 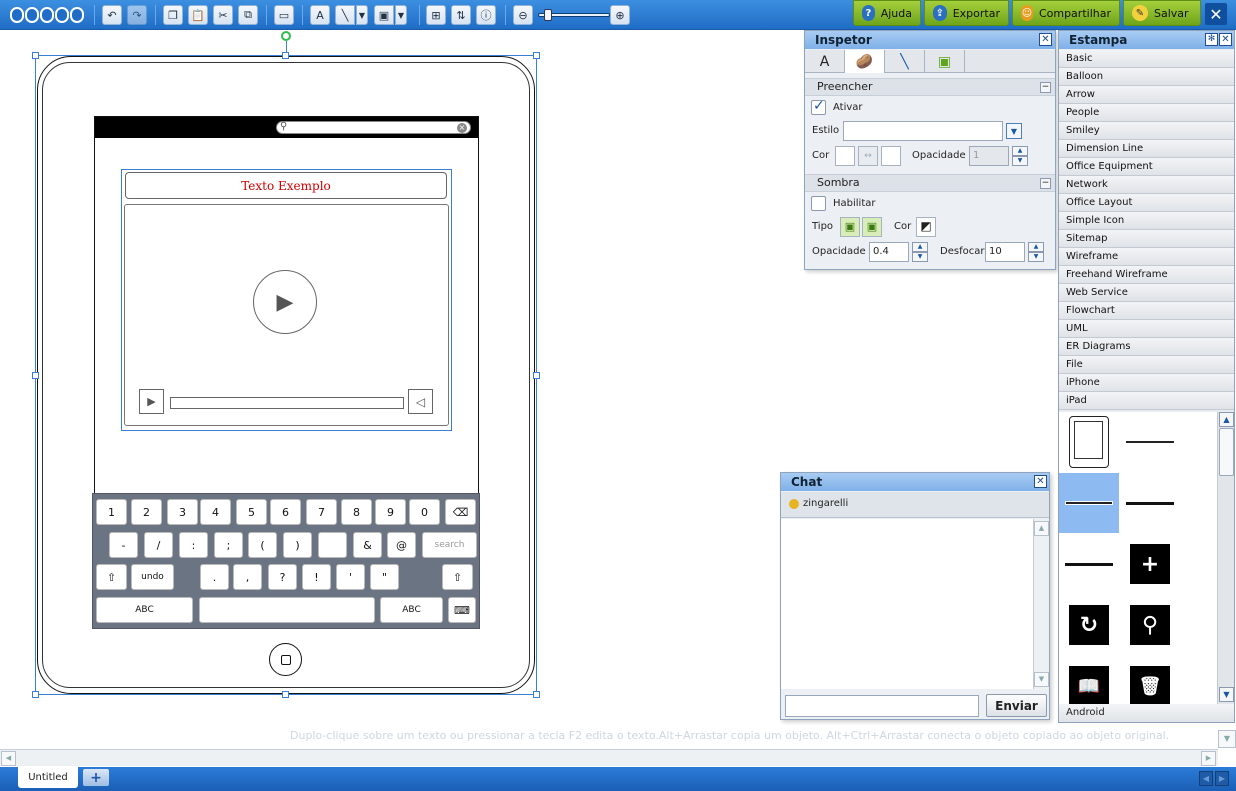 What do you see at coordinates (1146, 221) in the screenshot?
I see `stencil-category-item: Simple Icon` at bounding box center [1146, 221].